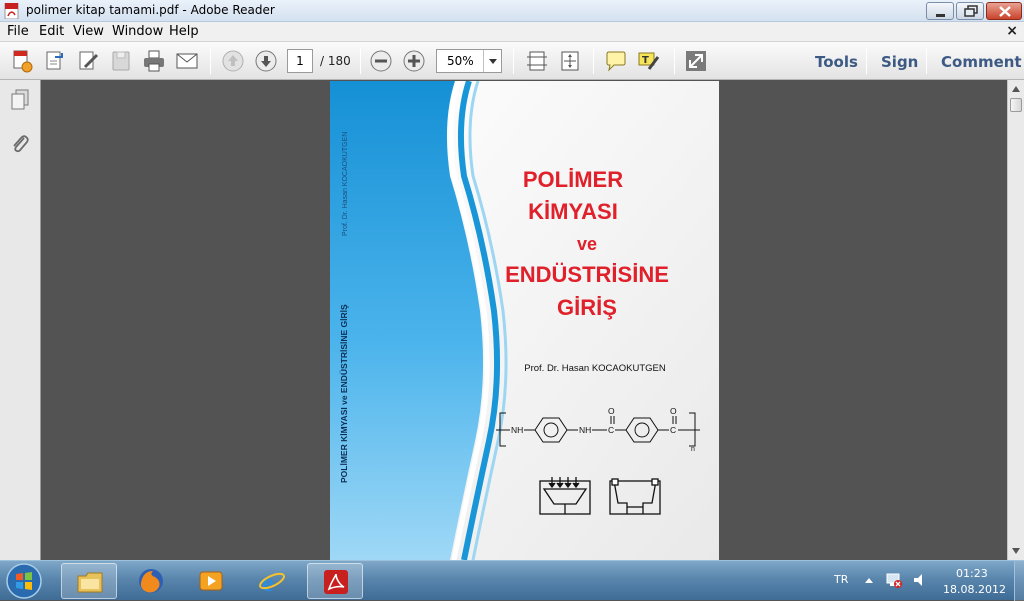  I want to click on menu-window: Window, so click(137, 31).